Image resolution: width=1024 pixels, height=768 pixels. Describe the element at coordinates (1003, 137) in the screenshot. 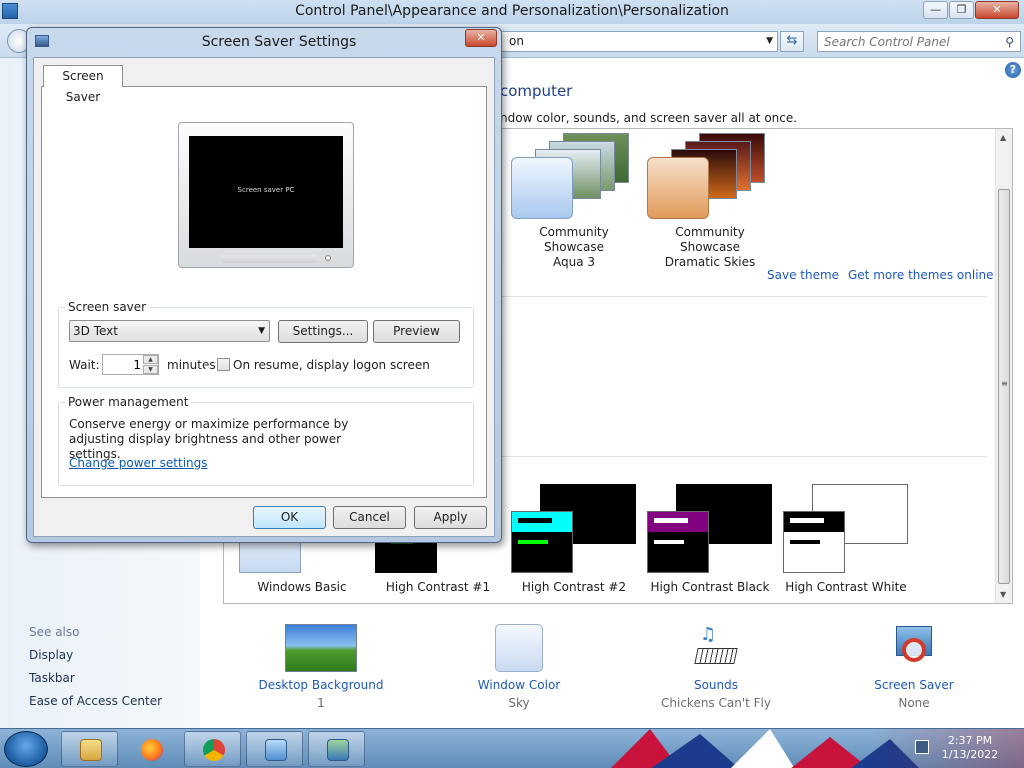

I see `scroll-up-arrow: ▲` at that location.